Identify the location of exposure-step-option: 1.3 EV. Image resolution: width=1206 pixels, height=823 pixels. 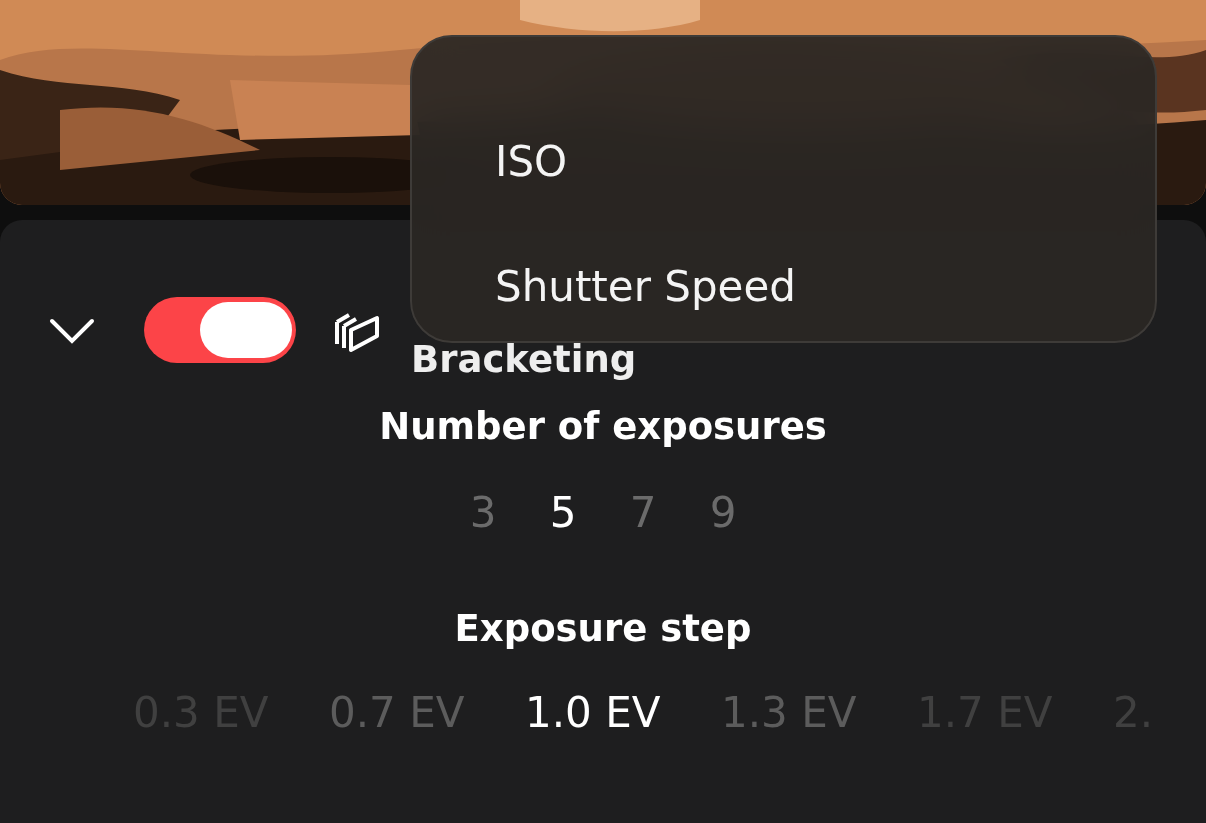
(819, 712).